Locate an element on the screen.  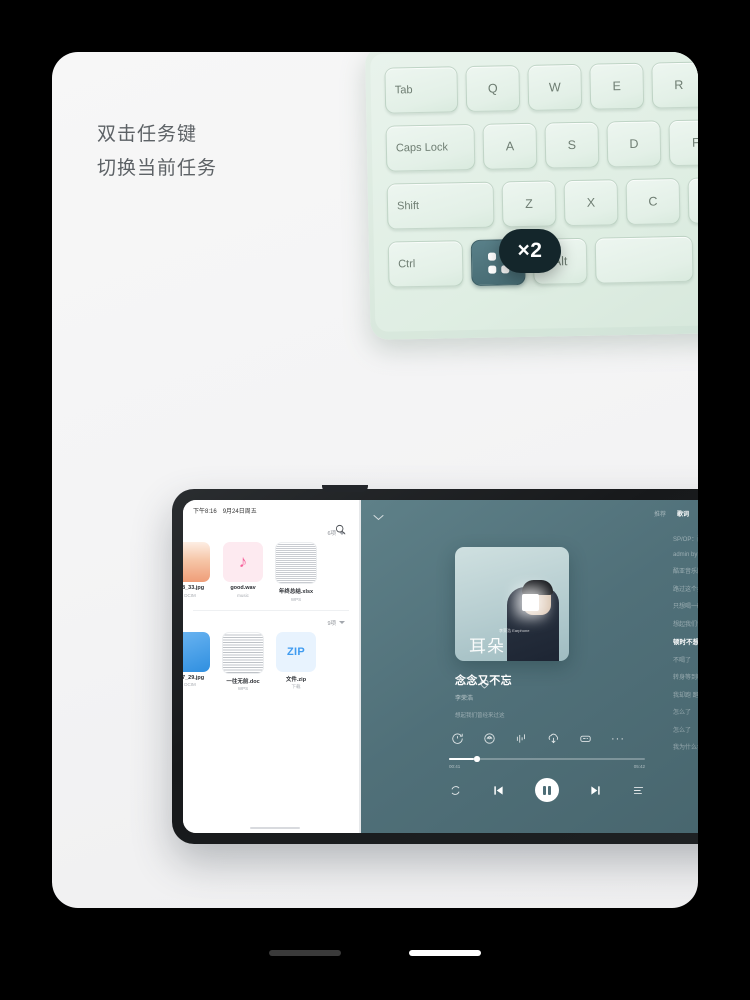
cover-flash is located at coordinates (530, 602).